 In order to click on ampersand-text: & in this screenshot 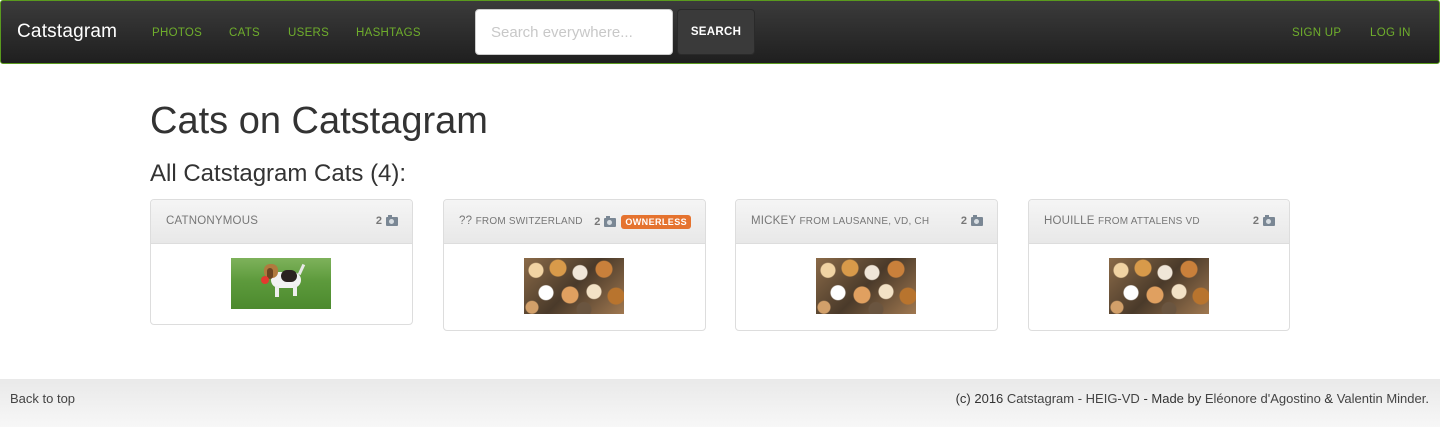, I will do `click(1328, 398)`.